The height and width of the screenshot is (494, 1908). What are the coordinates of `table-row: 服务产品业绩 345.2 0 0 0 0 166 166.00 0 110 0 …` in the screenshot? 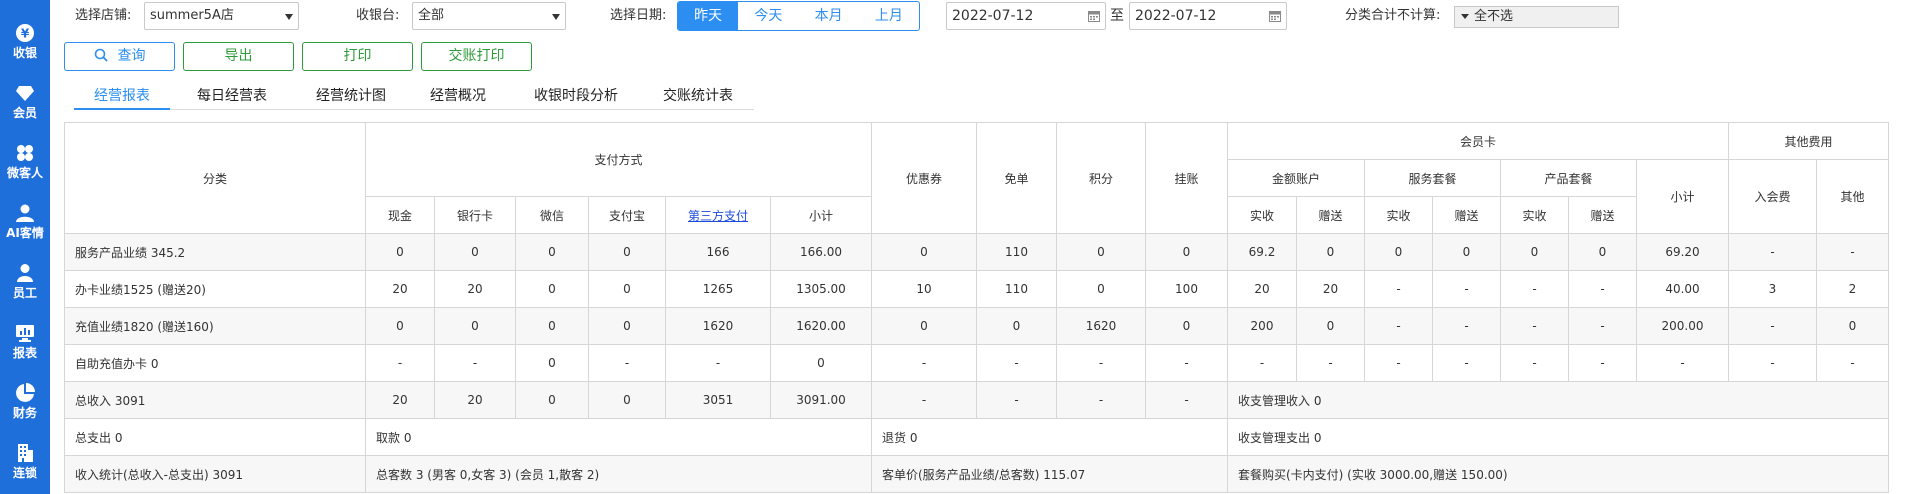 It's located at (976, 252).